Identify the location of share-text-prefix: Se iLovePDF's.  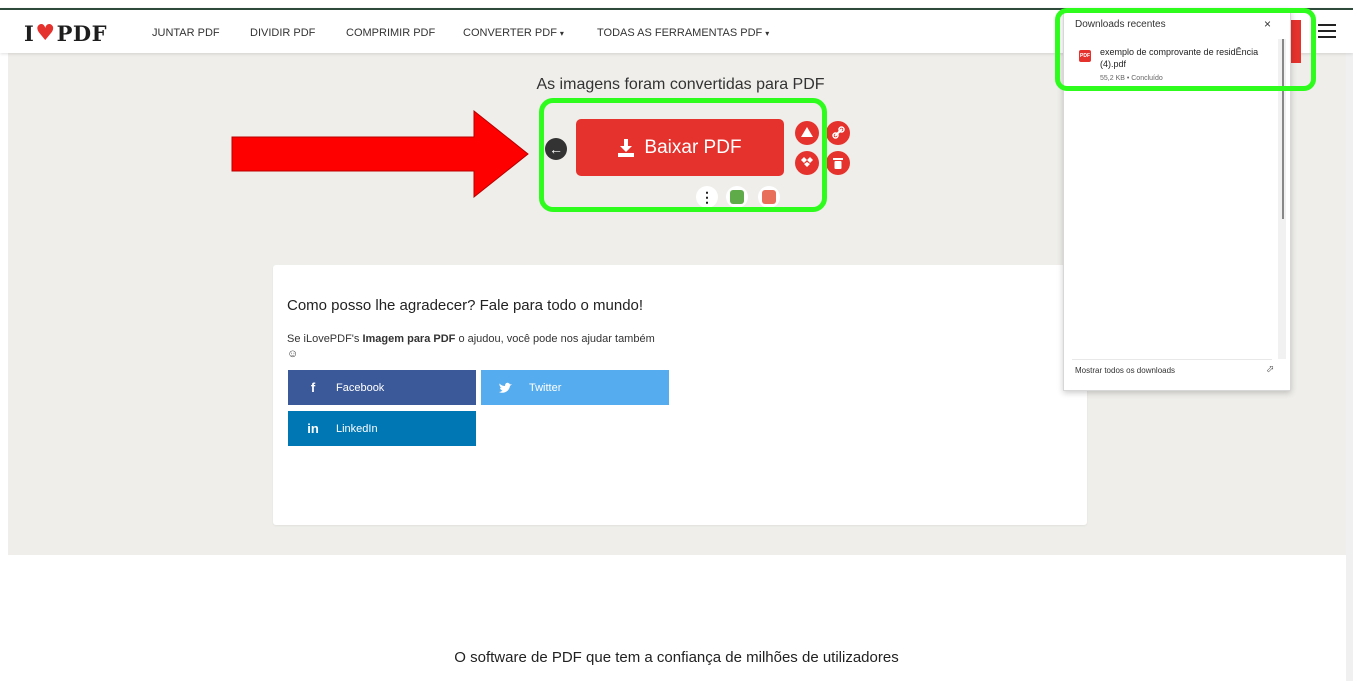
(325, 339).